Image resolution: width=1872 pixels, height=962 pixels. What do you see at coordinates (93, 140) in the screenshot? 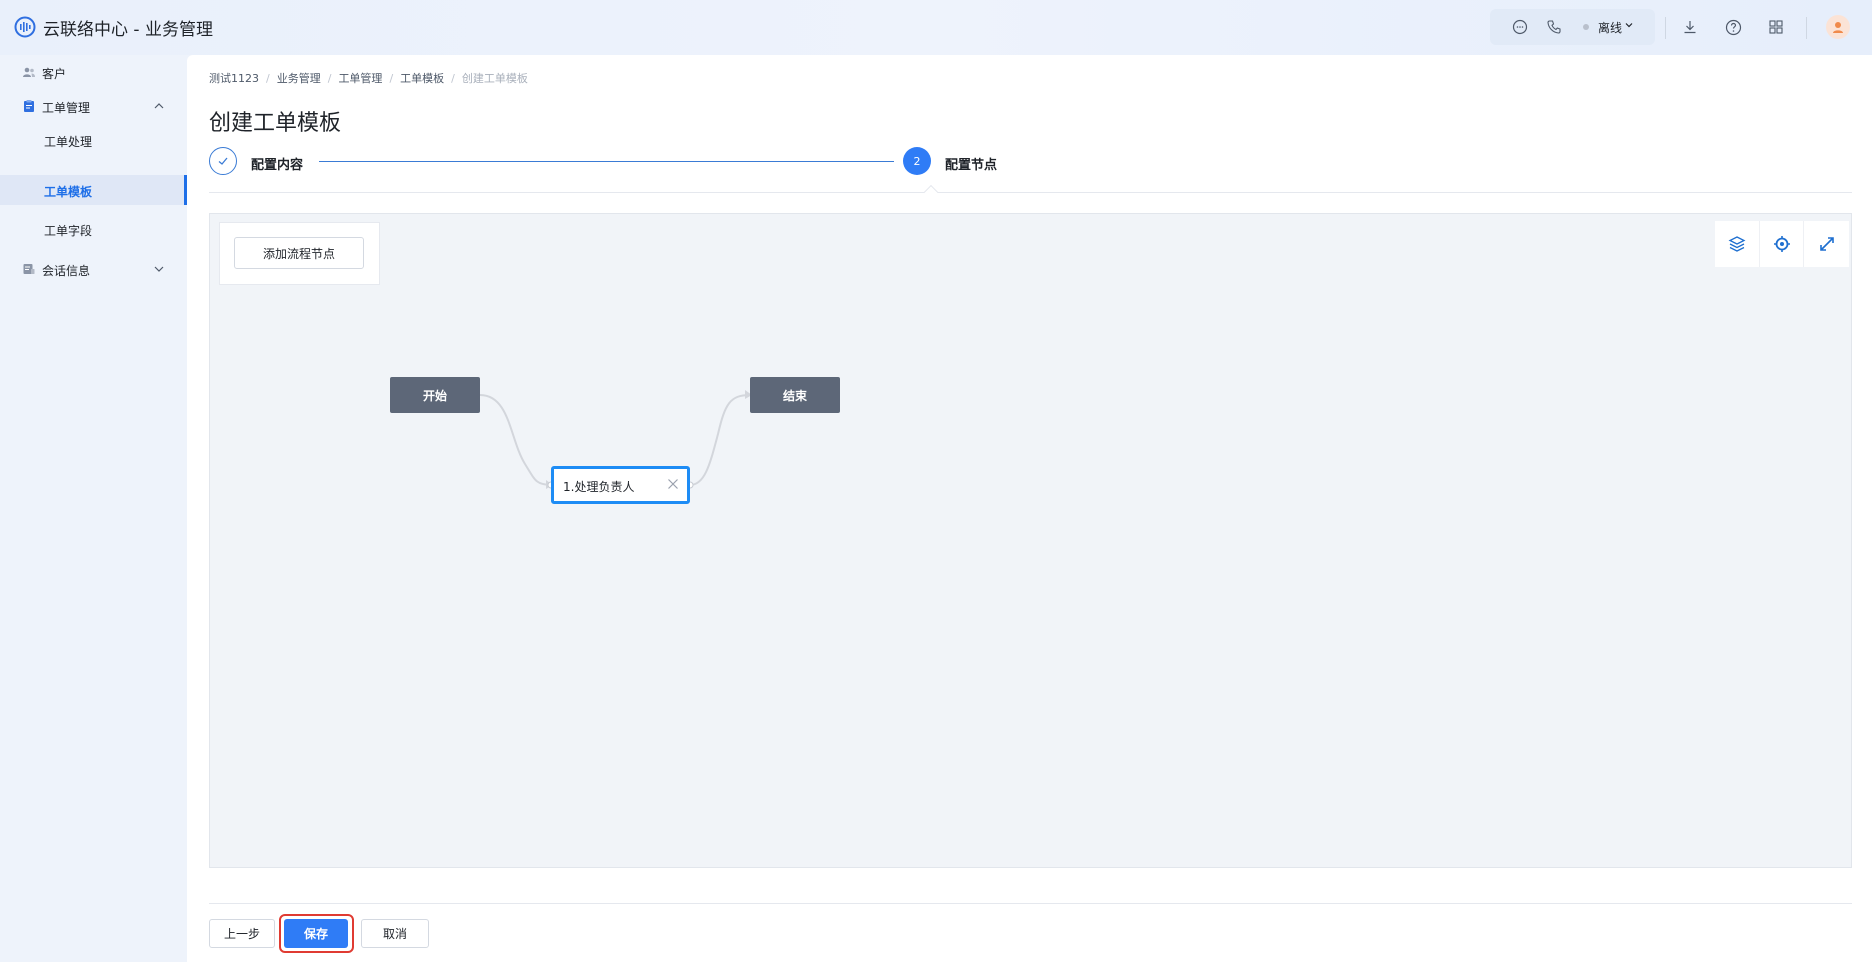
I see `sidebar-item-ticket-processing: 工单处理` at bounding box center [93, 140].